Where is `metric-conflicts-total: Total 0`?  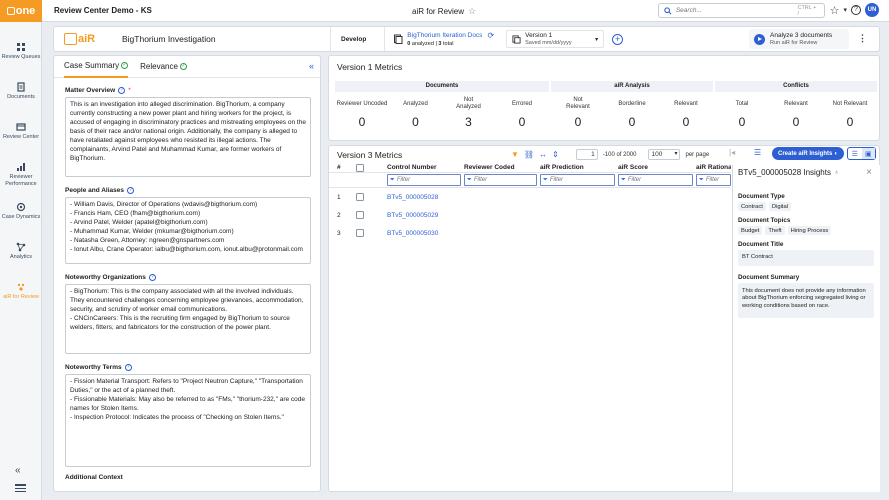 metric-conflicts-total: Total 0 is located at coordinates (742, 110).